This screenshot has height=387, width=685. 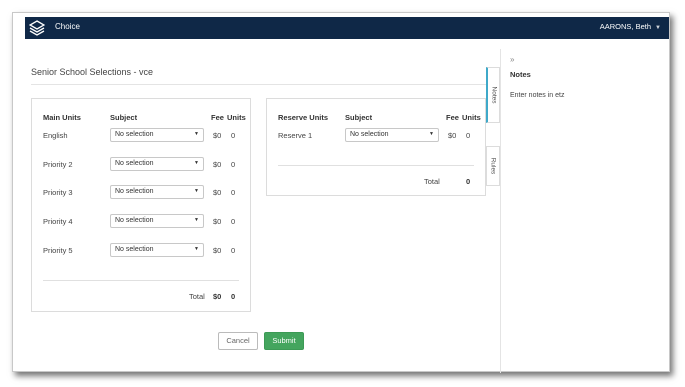 I want to click on cancel-button: Cancel, so click(x=238, y=341).